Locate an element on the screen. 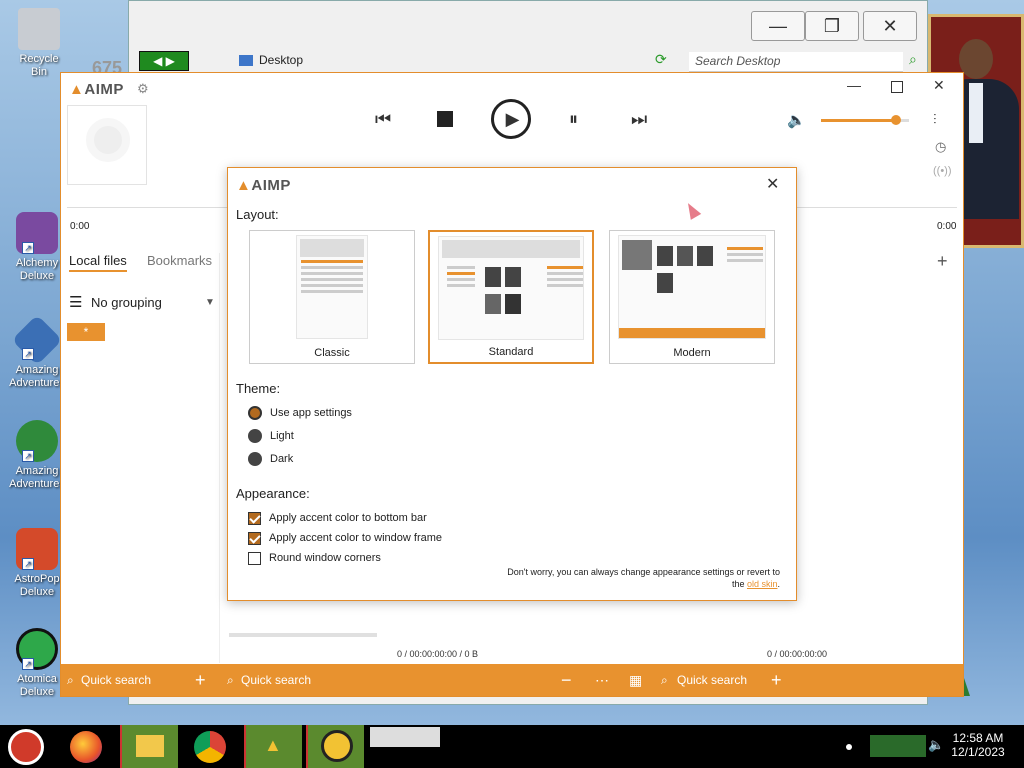 The width and height of the screenshot is (1024, 768). atomica-deluxe-label: Atomica Deluxe is located at coordinates (37, 685).